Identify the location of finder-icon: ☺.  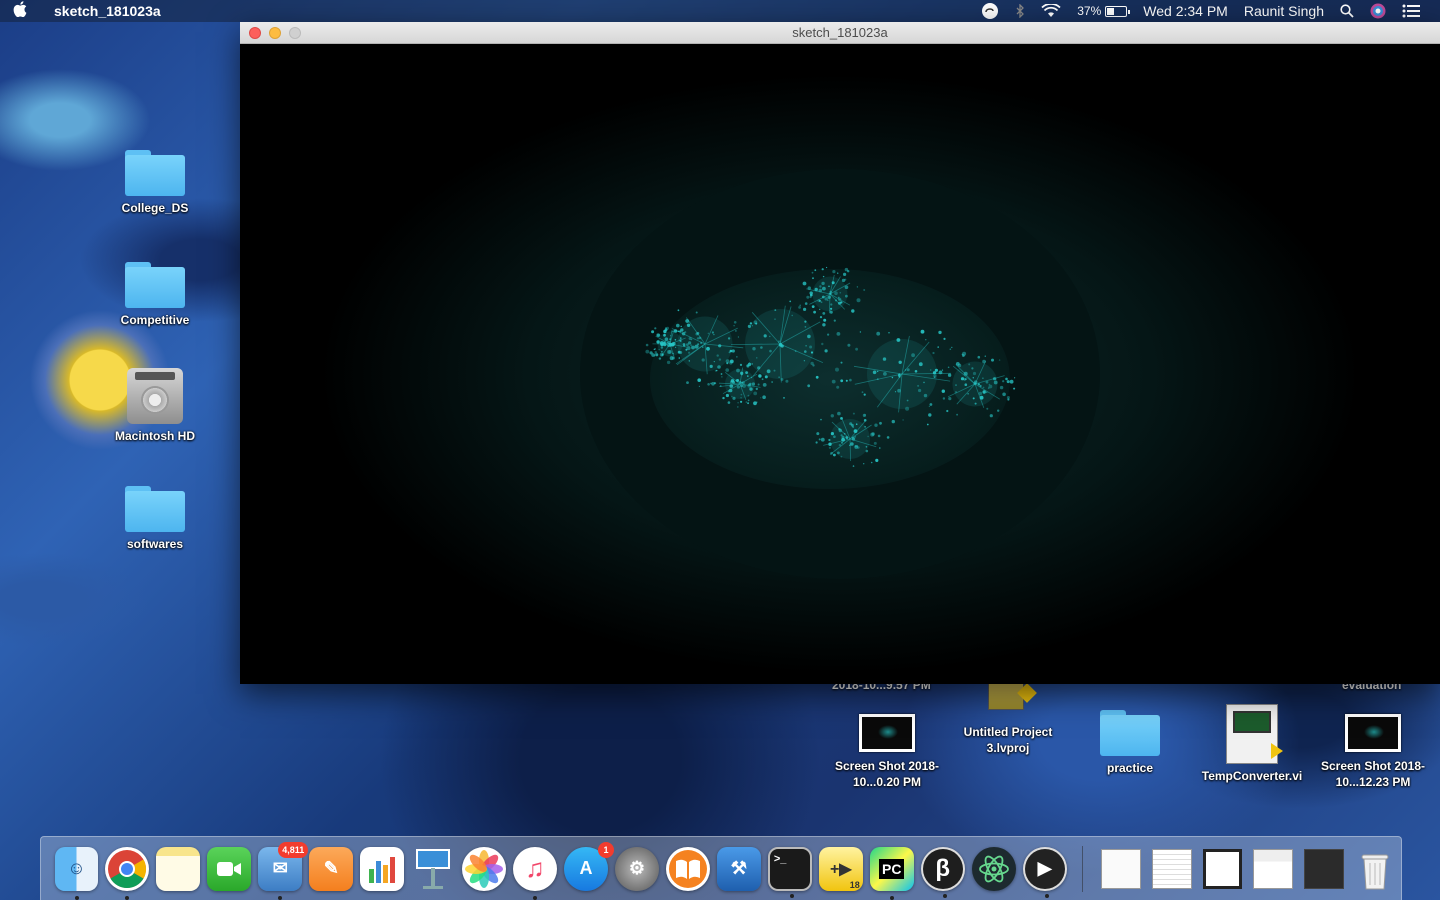
(76, 873).